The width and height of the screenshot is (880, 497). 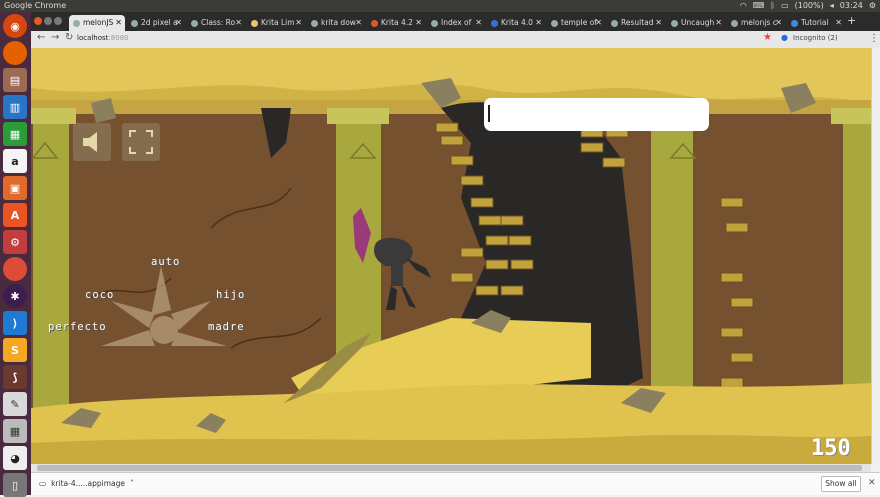 I want to click on tab-item: Krita 4.2 ✕, so click(x=396, y=23).